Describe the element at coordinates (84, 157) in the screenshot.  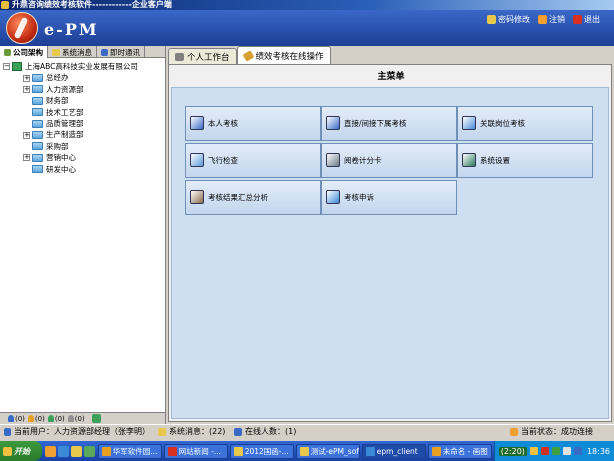
I see `tree-item: + 营销中心` at that location.